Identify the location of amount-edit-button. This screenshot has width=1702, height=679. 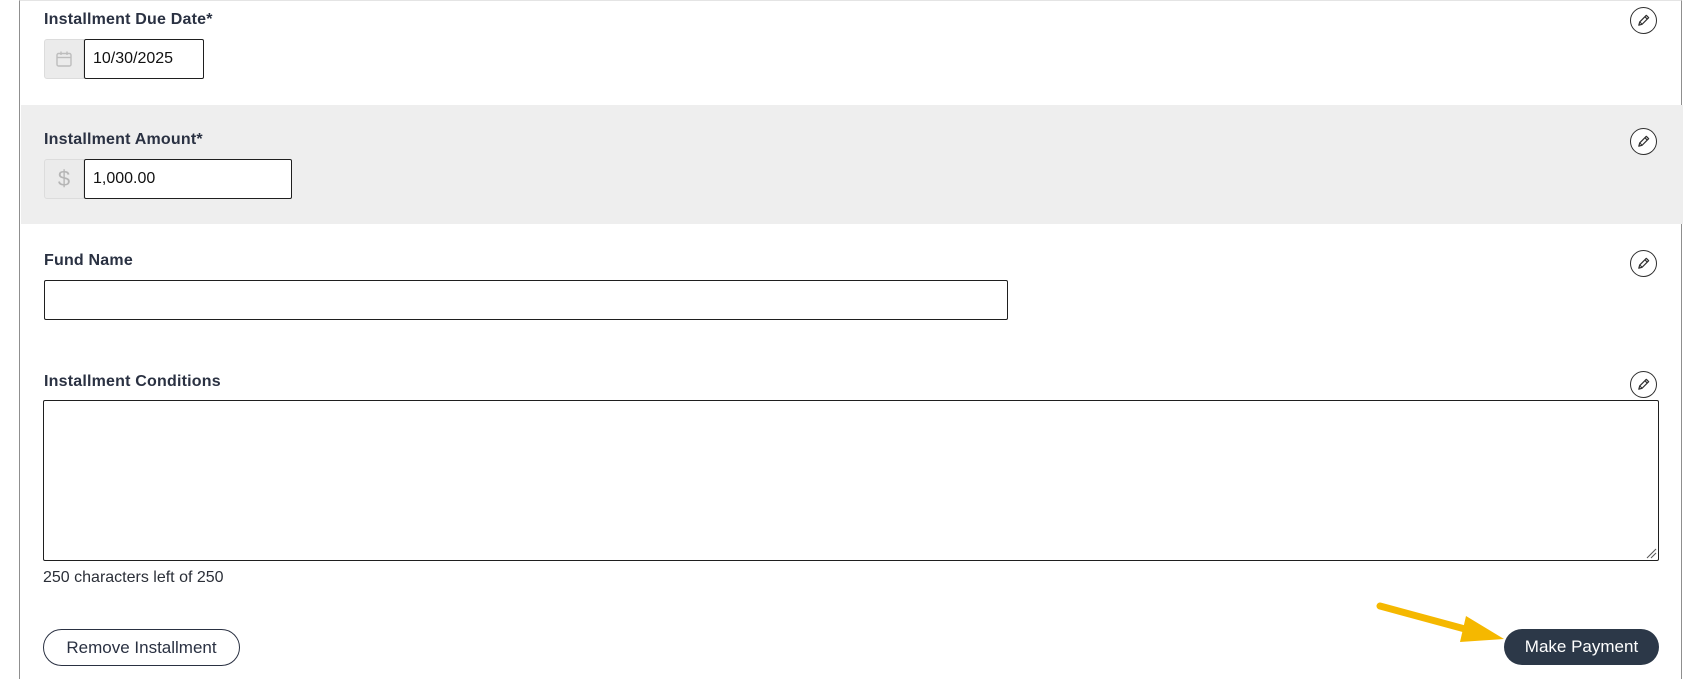
(1643, 141).